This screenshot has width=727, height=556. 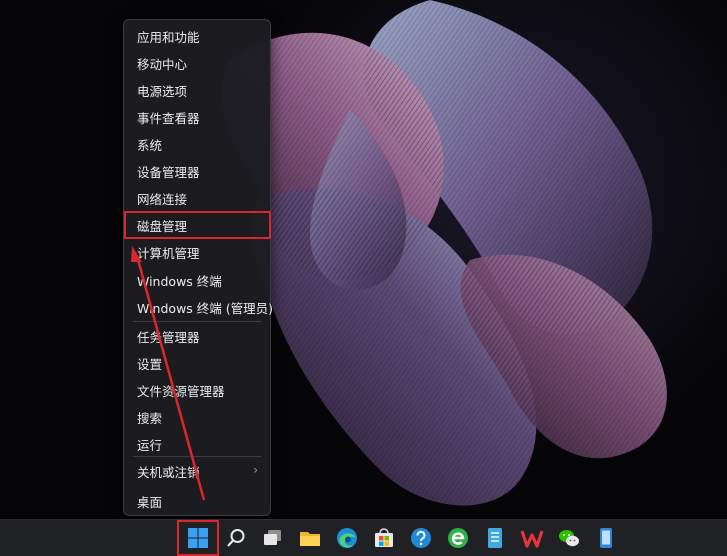 What do you see at coordinates (162, 199) in the screenshot?
I see `menu-item-label: 网络连接` at bounding box center [162, 199].